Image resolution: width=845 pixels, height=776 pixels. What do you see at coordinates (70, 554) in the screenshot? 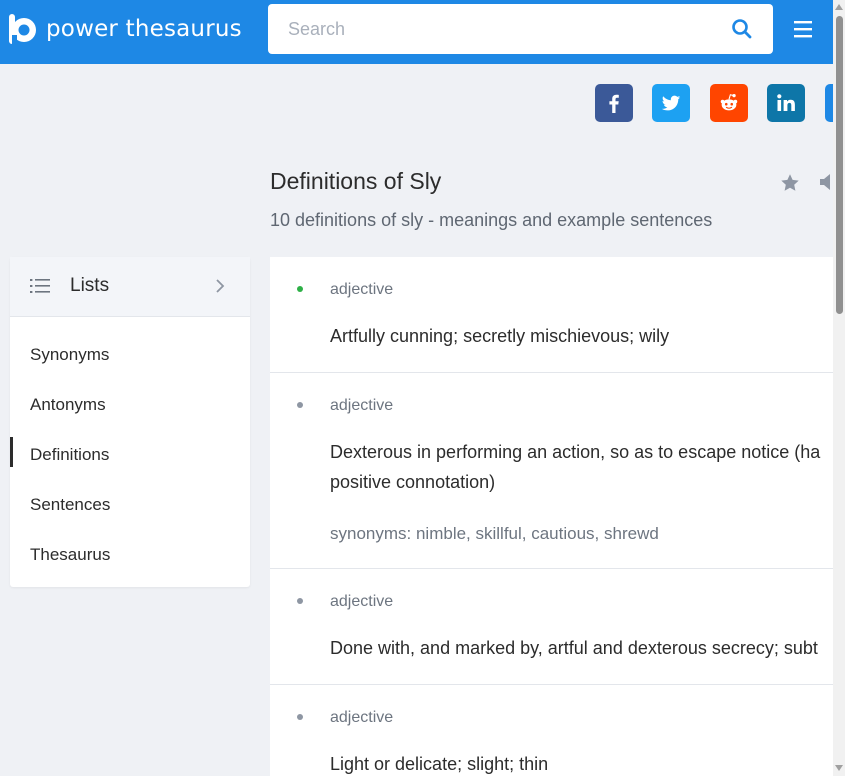
I see `sidebar-item-label: Thesaurus` at bounding box center [70, 554].